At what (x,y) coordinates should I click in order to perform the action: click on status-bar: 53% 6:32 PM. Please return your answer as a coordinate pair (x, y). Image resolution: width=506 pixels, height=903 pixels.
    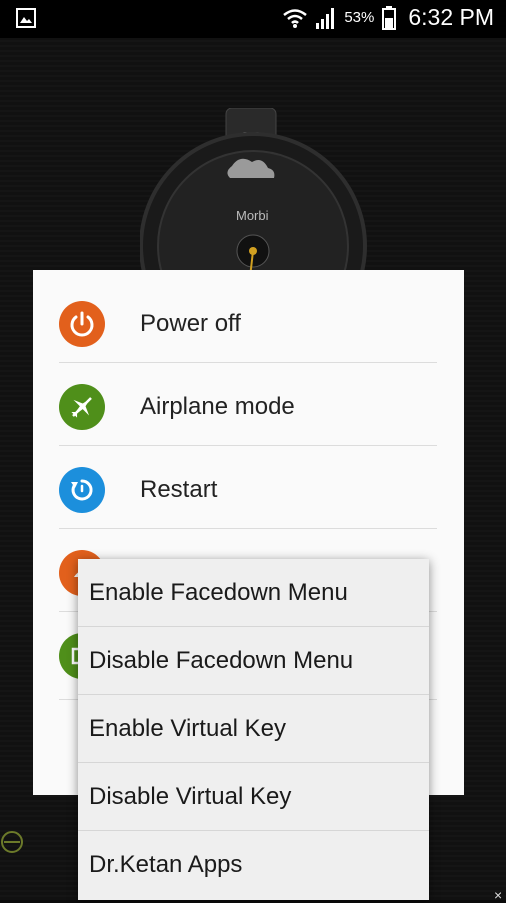
    Looking at the image, I should click on (253, 19).